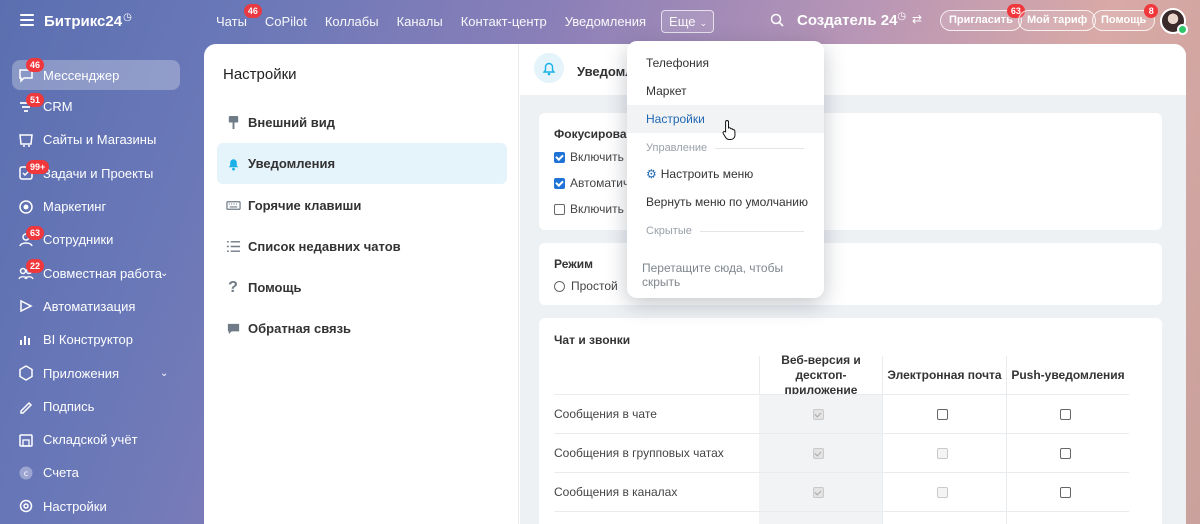 Image resolution: width=1200 pixels, height=524 pixels. Describe the element at coordinates (725, 174) in the screenshot. I see `dropdown-configure-menu: ⚙ Настроить меню` at that location.